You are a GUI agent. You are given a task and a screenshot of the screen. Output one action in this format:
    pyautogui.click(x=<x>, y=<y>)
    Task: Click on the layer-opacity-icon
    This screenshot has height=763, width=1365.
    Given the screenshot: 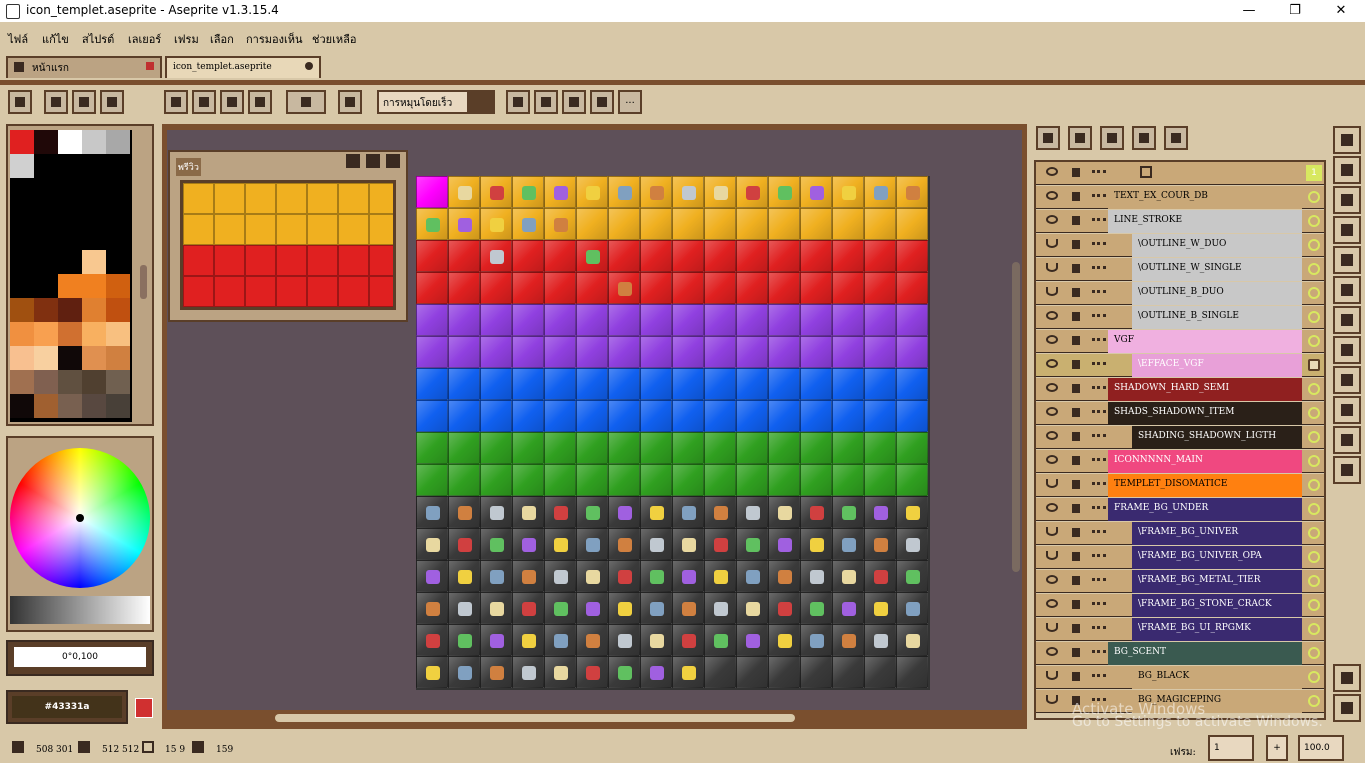 What is the action you would take?
    pyautogui.click(x=1146, y=172)
    